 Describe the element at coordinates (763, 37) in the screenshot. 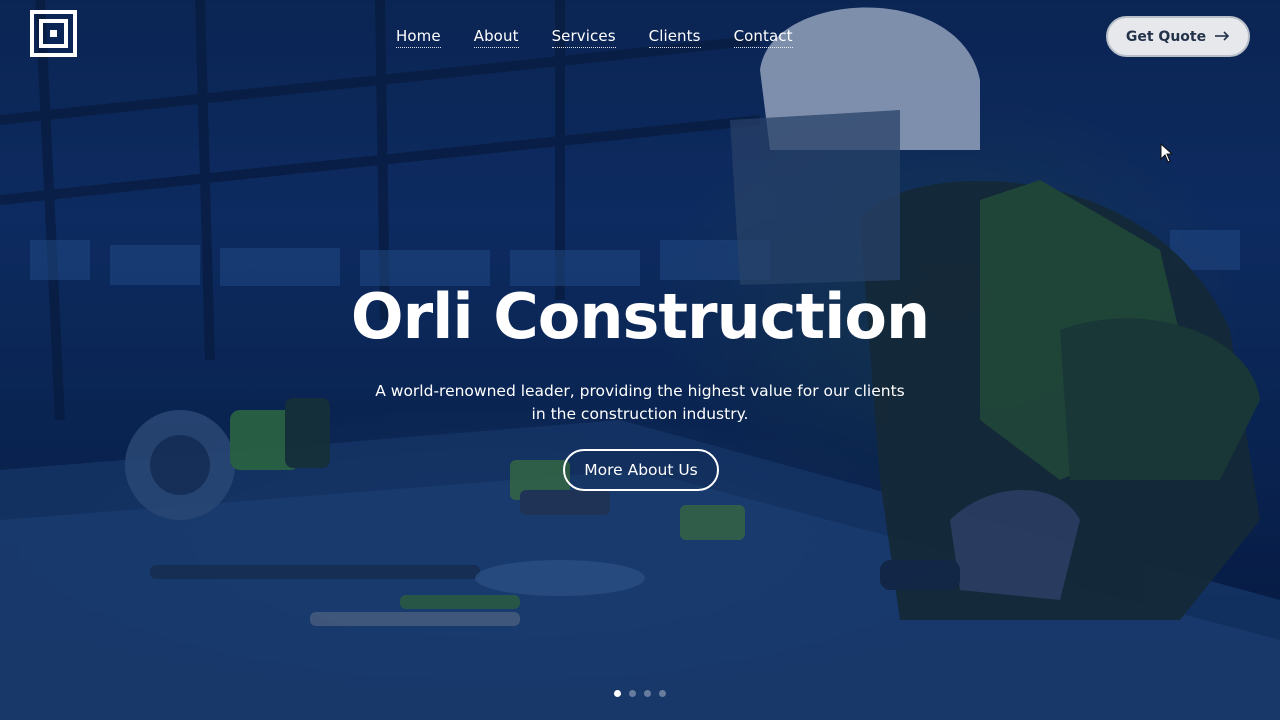

I see `nav-item-contact: Contact` at that location.